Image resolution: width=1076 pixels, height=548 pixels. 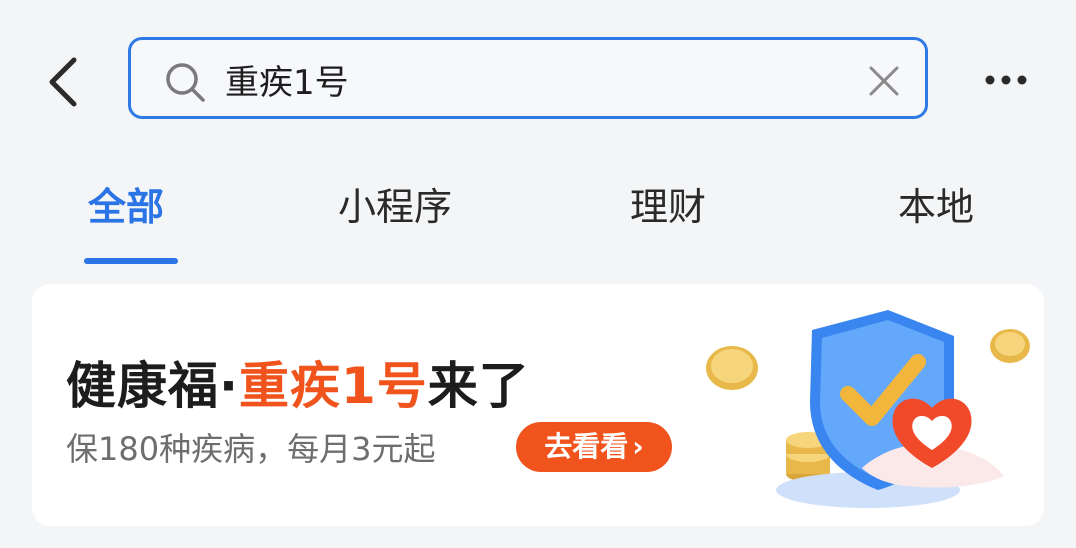 What do you see at coordinates (131, 261) in the screenshot?
I see `active-tab-indicator` at bounding box center [131, 261].